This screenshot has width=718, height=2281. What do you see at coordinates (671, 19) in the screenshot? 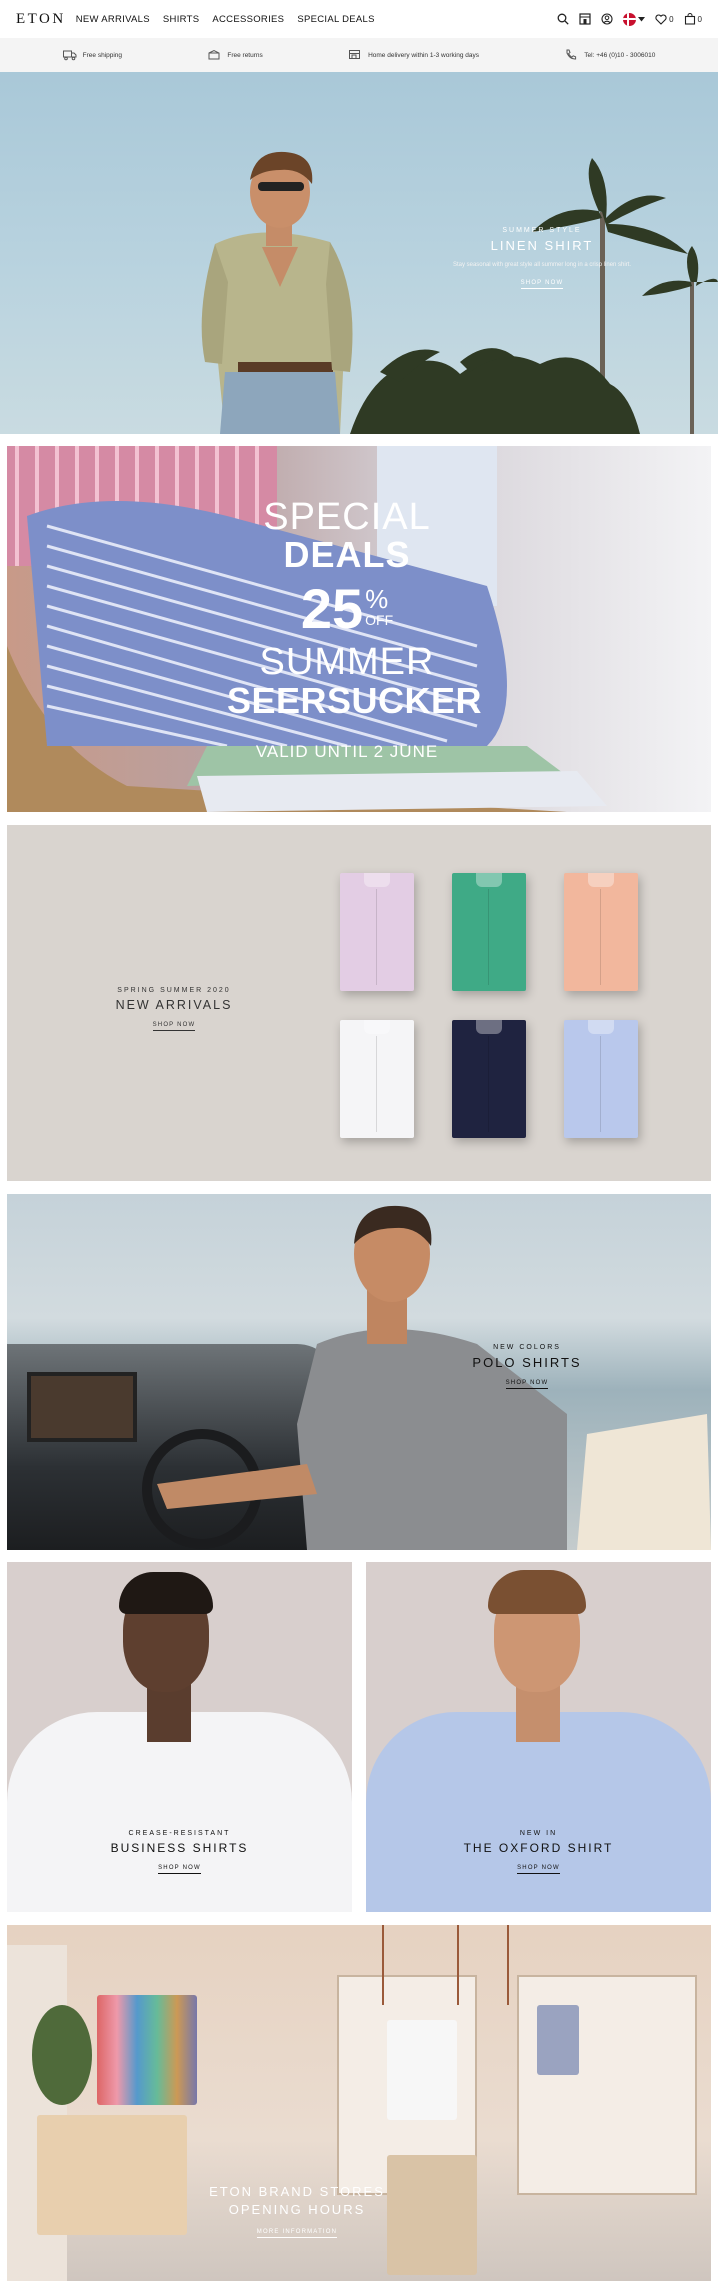
I see `wishlist-count: 0` at bounding box center [671, 19].